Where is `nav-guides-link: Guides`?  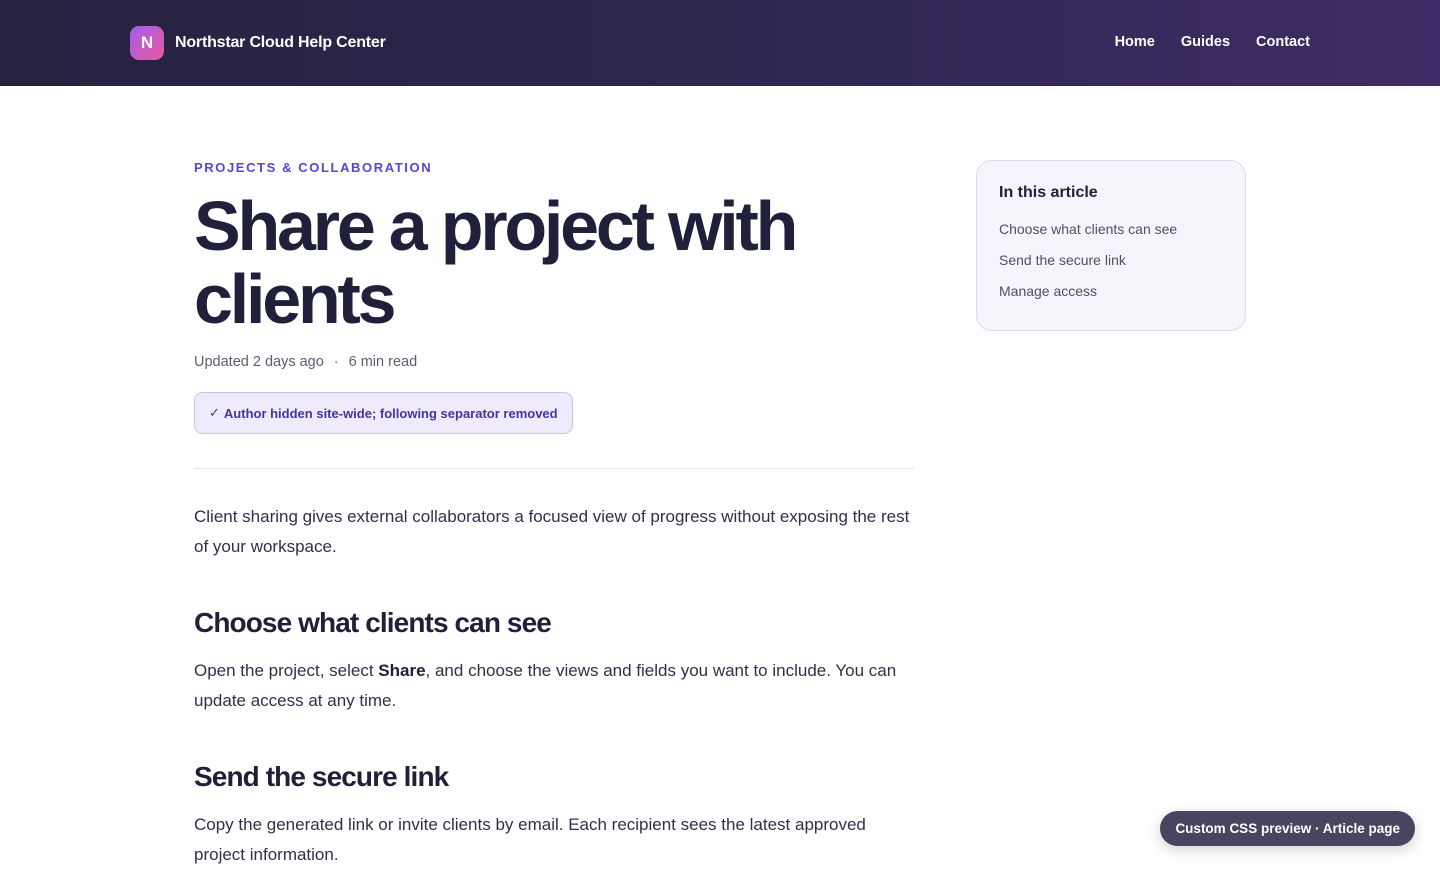 nav-guides-link: Guides is located at coordinates (1205, 42).